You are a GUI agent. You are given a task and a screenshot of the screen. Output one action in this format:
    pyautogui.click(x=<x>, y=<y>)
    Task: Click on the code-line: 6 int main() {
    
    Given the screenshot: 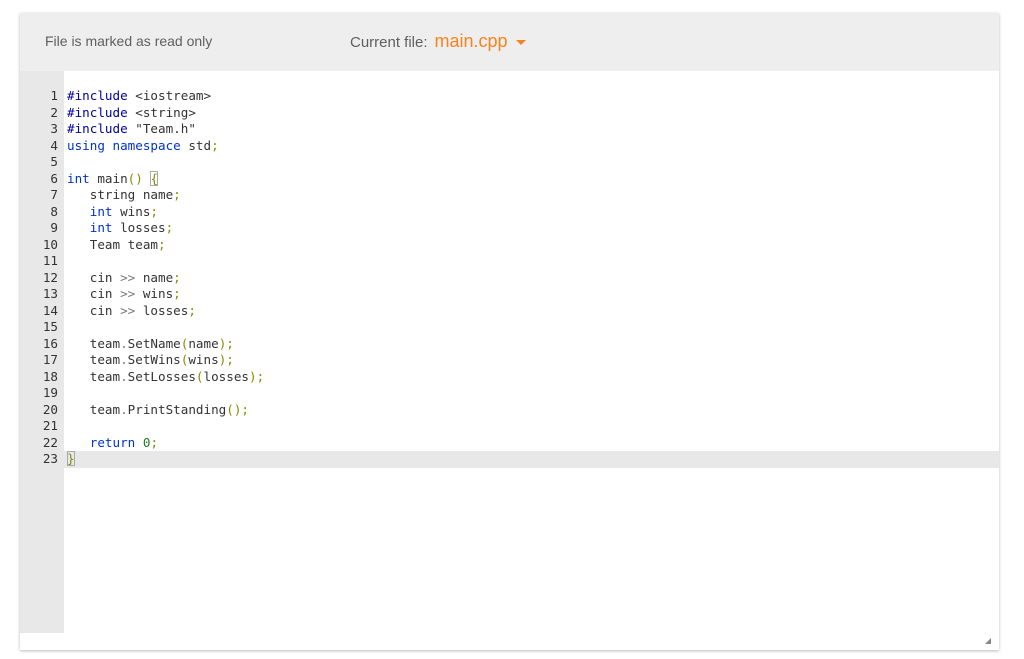 What is the action you would take?
    pyautogui.click(x=509, y=179)
    